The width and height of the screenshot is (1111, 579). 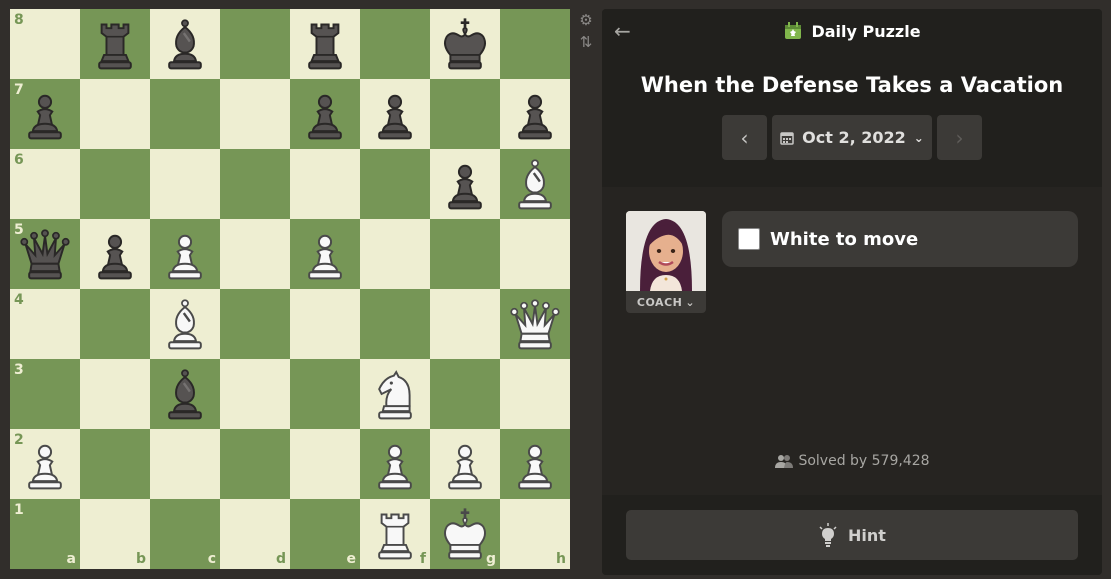 What do you see at coordinates (19, 370) in the screenshot?
I see `rank-label: 3` at bounding box center [19, 370].